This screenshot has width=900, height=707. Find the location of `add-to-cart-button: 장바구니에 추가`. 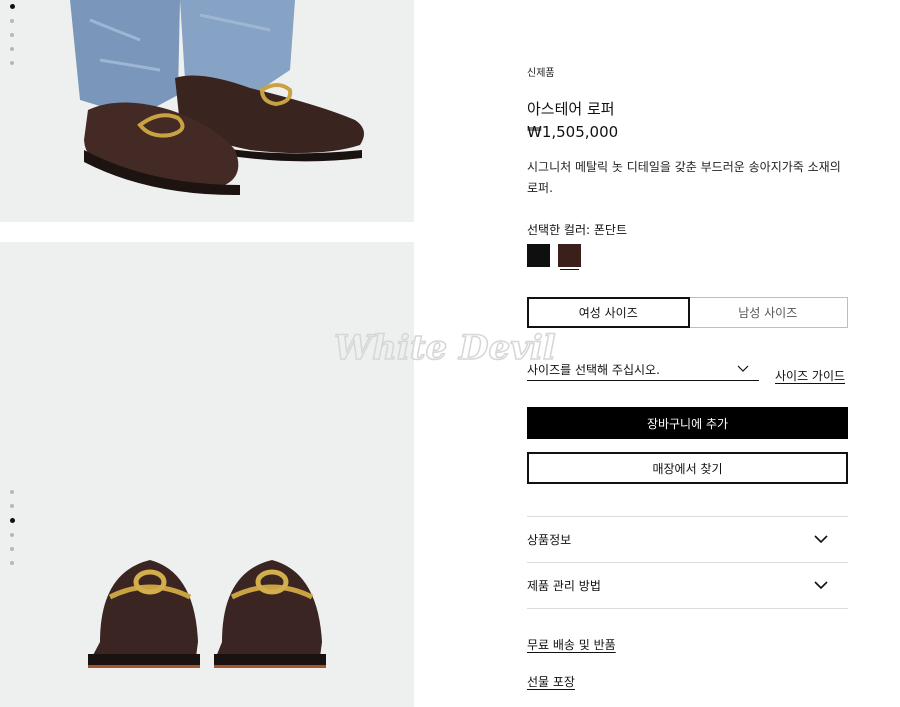

add-to-cart-button: 장바구니에 추가 is located at coordinates (687, 423).